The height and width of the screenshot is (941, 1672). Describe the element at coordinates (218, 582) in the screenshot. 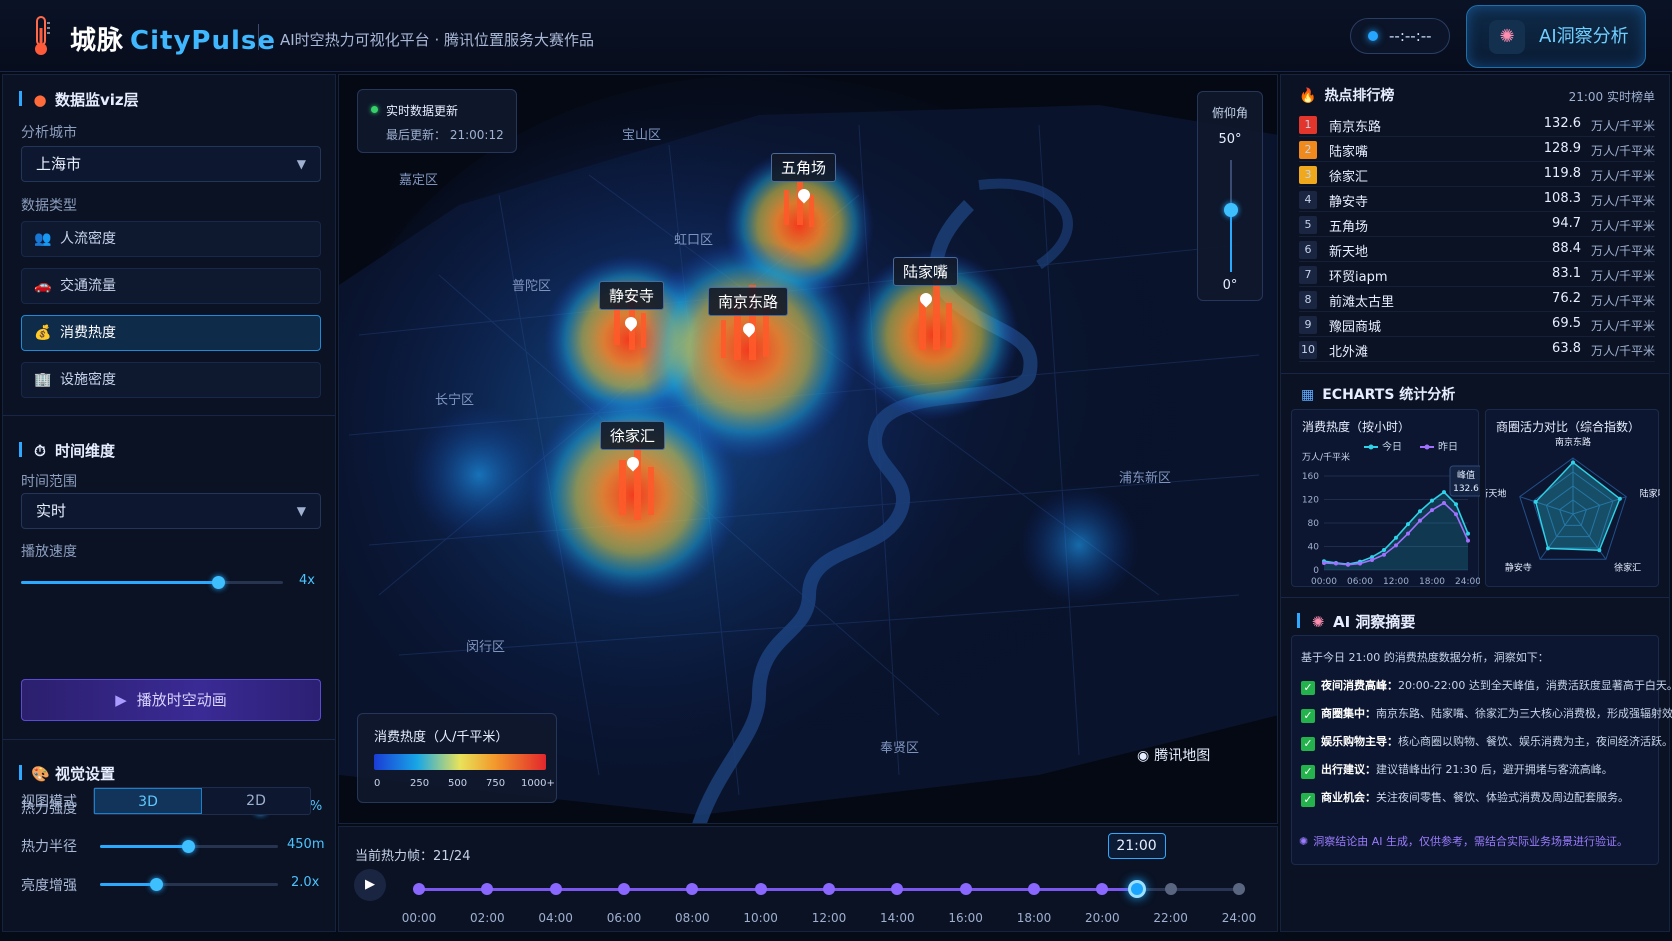

I see `speed-slider-handle` at that location.